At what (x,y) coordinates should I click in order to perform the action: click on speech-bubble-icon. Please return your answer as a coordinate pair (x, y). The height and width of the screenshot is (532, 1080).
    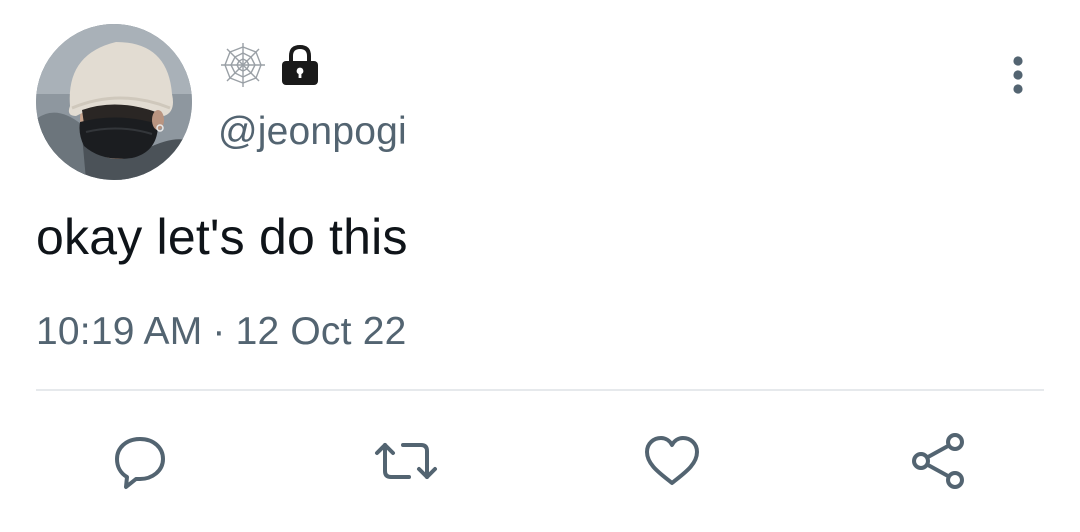
    Looking at the image, I should click on (140, 463).